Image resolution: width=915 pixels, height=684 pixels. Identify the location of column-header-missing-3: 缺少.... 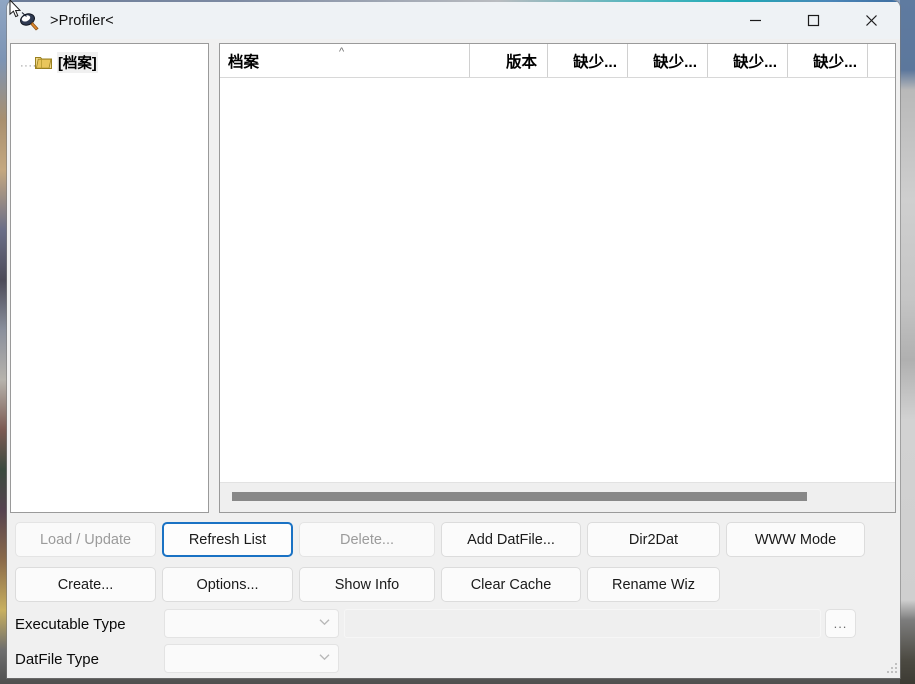
(748, 60).